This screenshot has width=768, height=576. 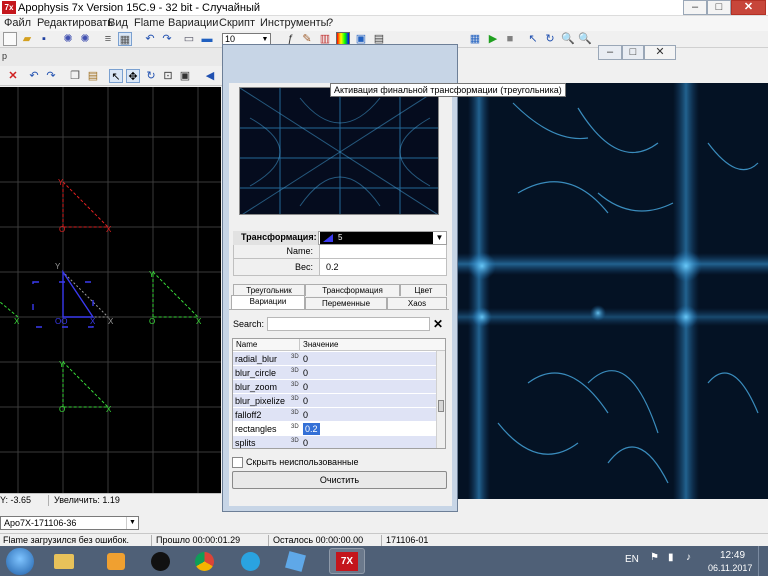 I want to click on list-view-icon: ≡, so click(x=108, y=39).